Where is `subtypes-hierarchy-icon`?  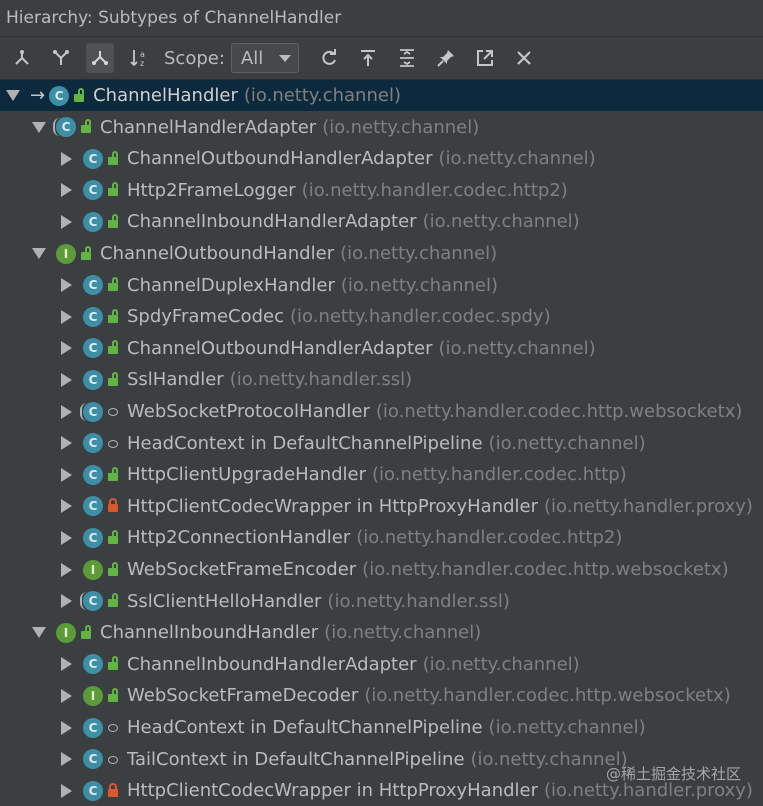
subtypes-hierarchy-icon is located at coordinates (100, 58).